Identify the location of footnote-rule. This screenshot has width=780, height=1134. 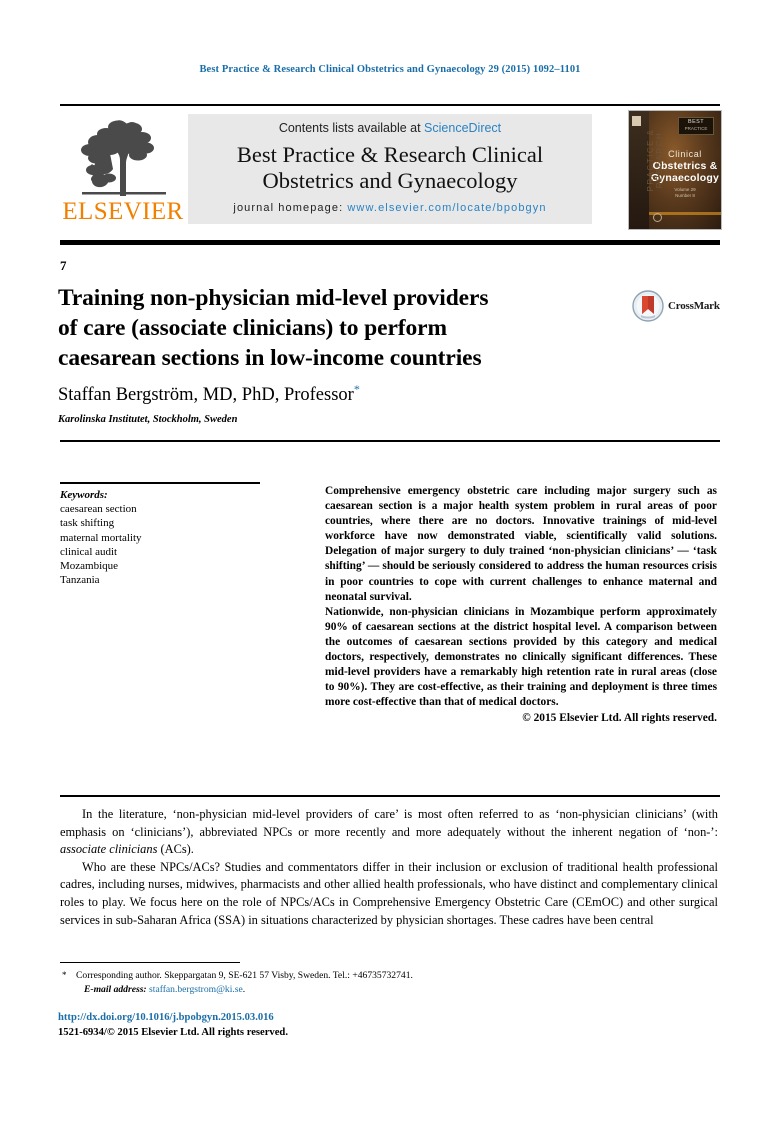
(150, 962).